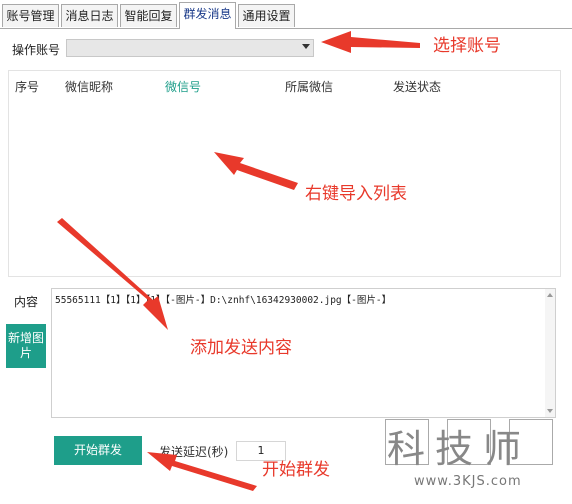  I want to click on arrow-start-send, so click(202, 471).